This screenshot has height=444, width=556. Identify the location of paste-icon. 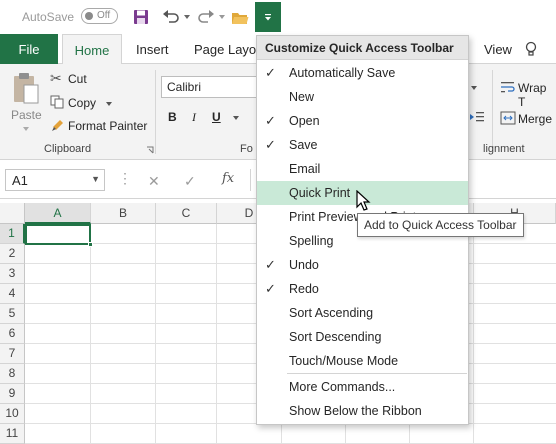
(26, 88).